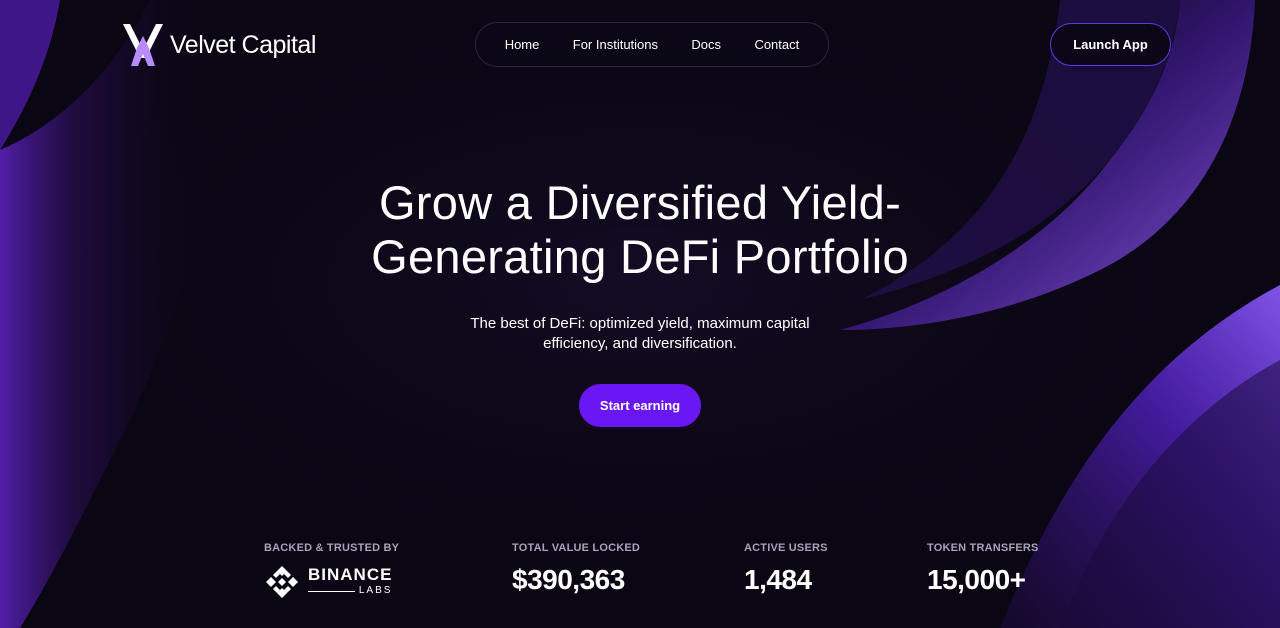 The height and width of the screenshot is (628, 1280). I want to click on binance-name: BINANCE, so click(350, 574).